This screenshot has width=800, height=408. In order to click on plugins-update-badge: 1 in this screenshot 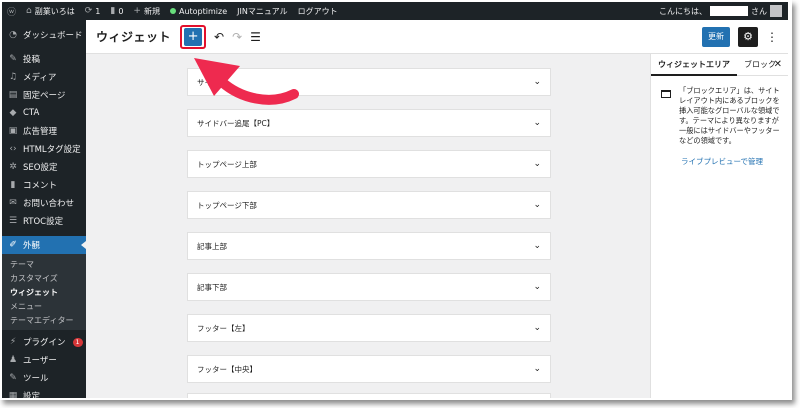, I will do `click(77, 342)`.